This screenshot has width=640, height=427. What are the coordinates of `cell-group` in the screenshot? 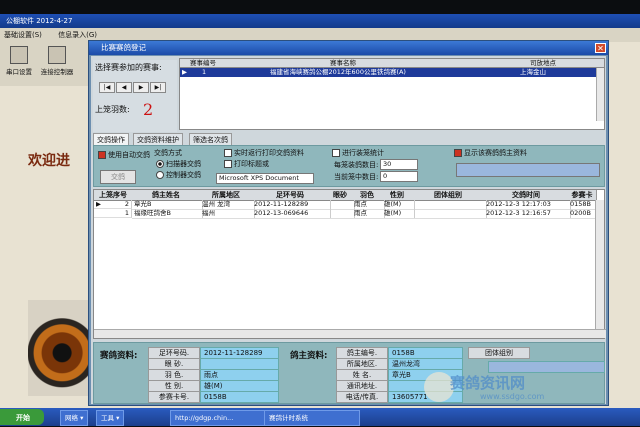 It's located at (449, 214).